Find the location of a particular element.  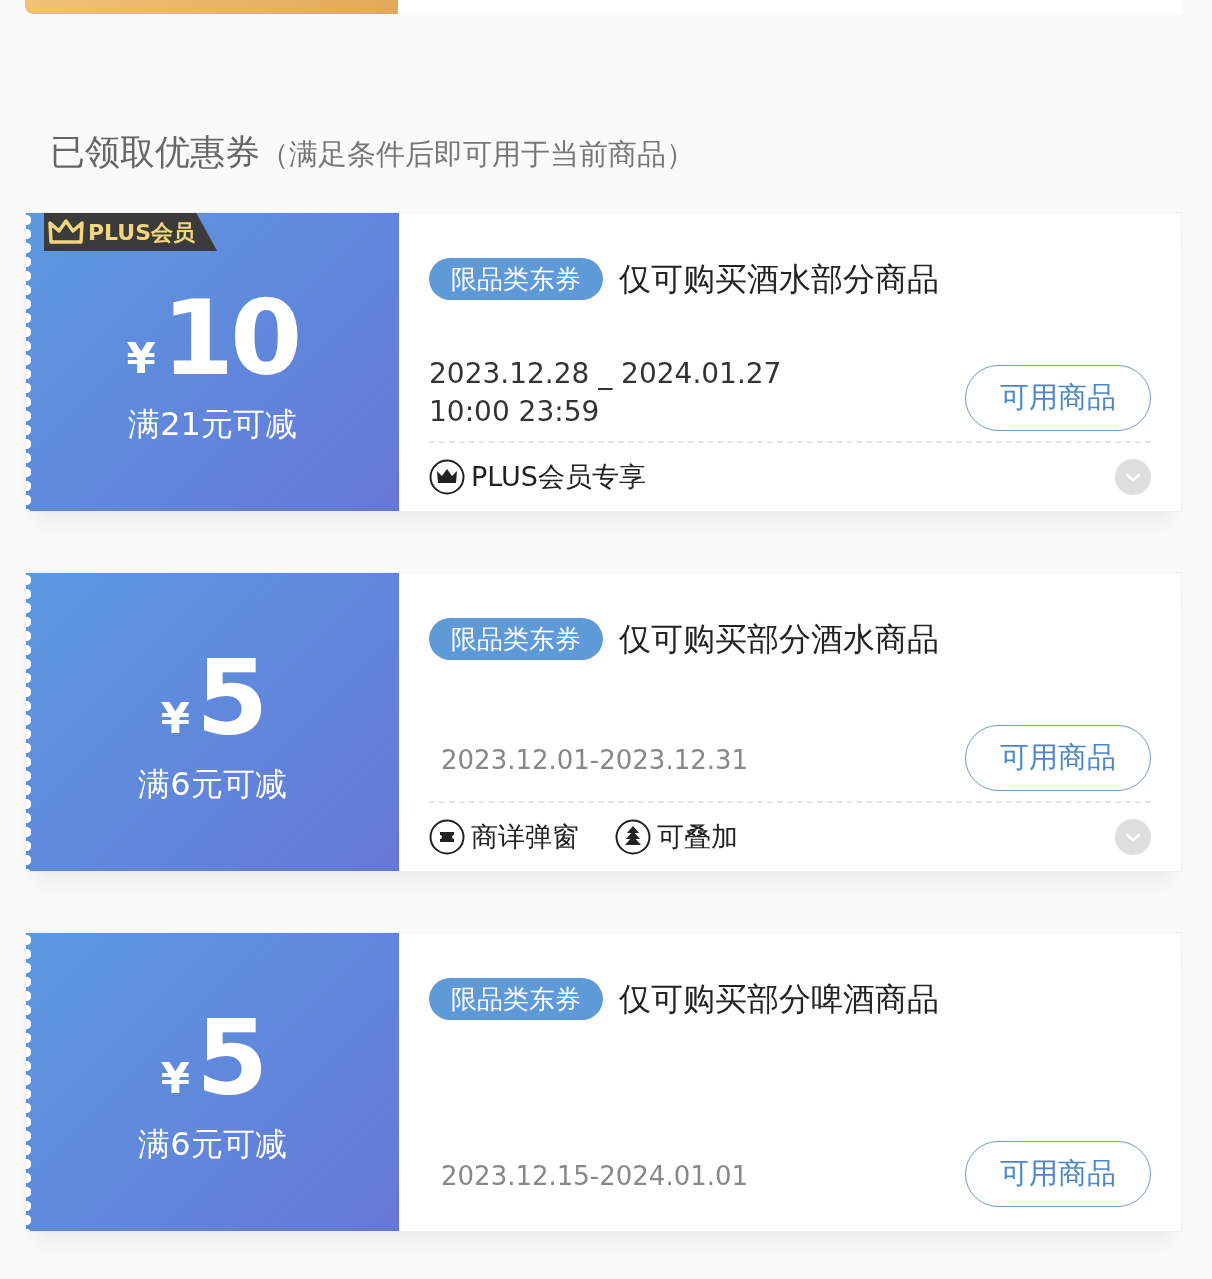

section-title: 已领取优惠券 is located at coordinates (155, 152).